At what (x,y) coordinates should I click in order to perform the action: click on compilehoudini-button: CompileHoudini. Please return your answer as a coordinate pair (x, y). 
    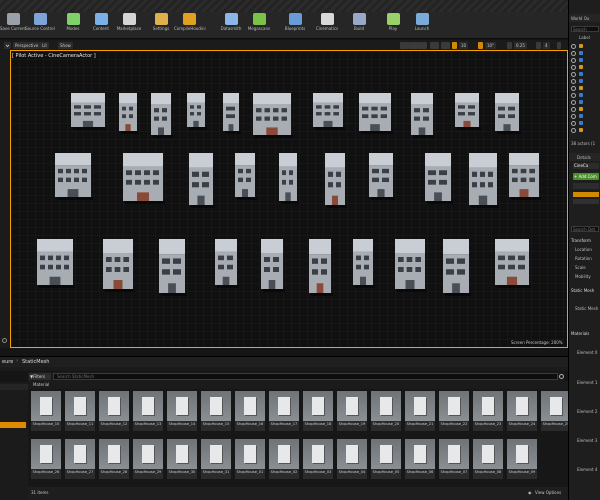
    Looking at the image, I should click on (190, 25).